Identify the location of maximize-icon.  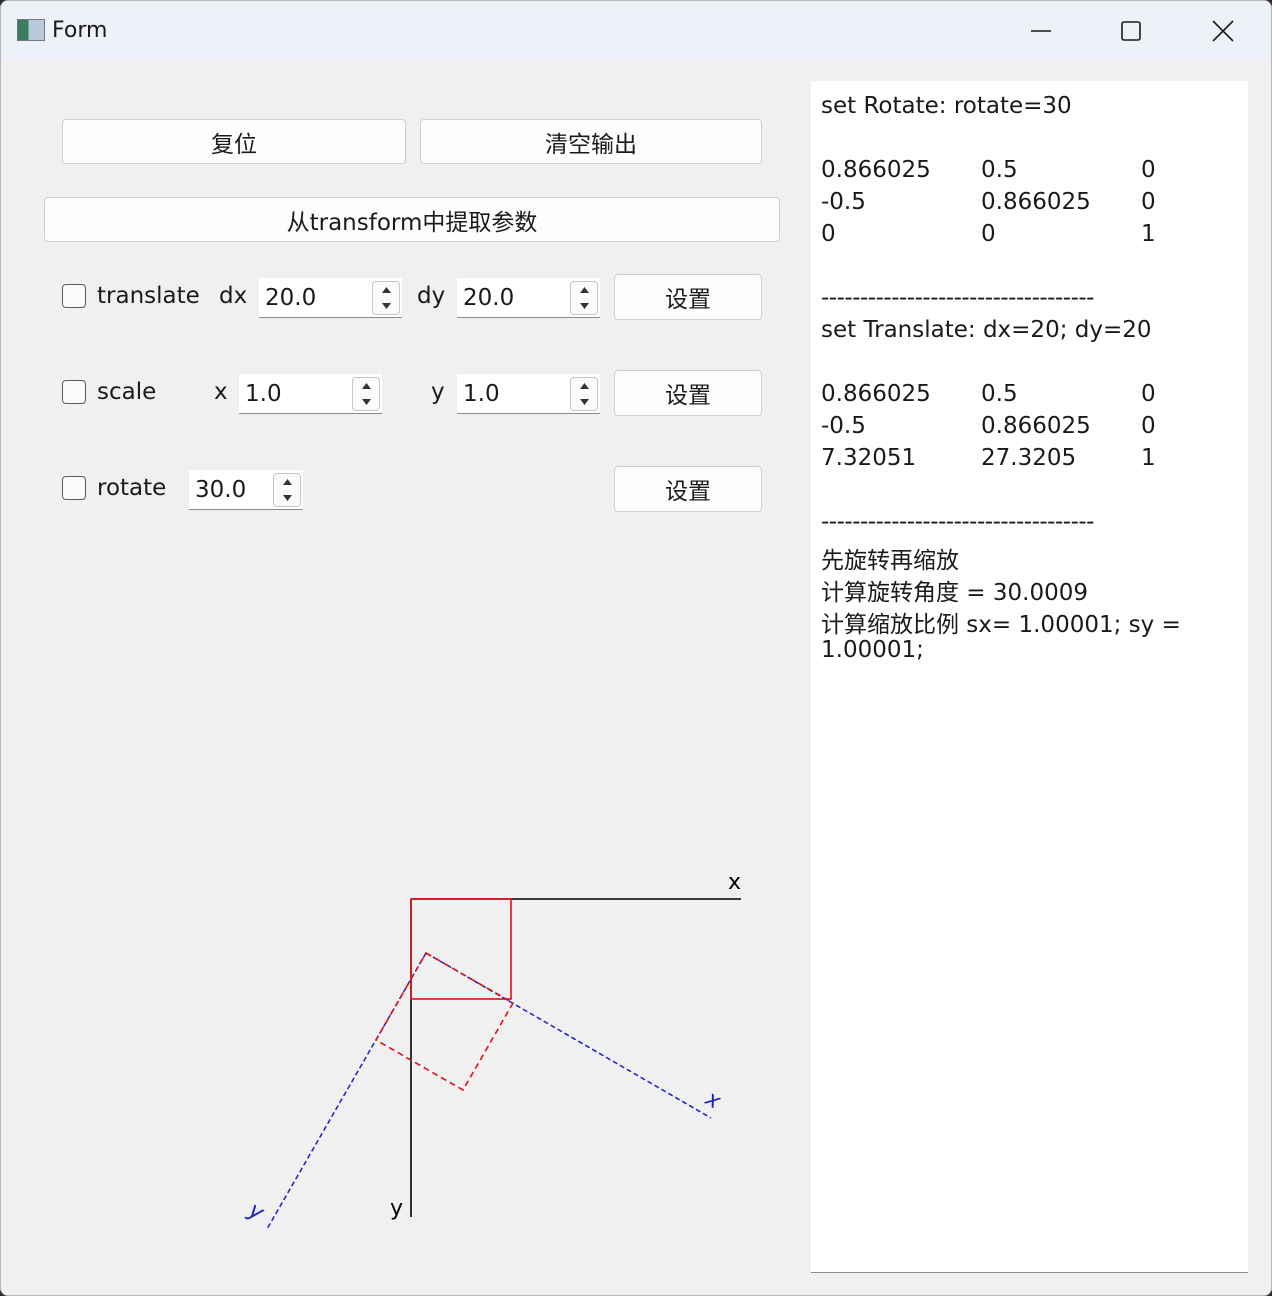
(1131, 31).